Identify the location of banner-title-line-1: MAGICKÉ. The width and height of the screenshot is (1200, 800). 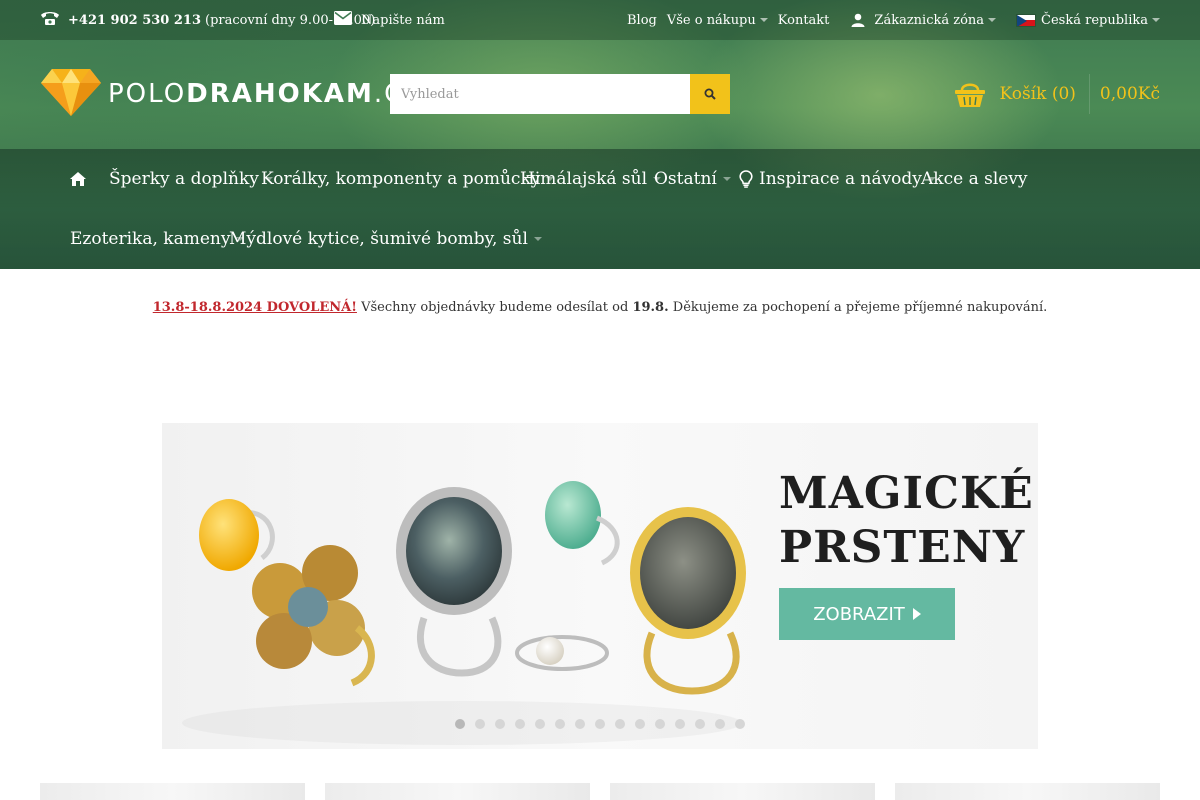
(906, 493).